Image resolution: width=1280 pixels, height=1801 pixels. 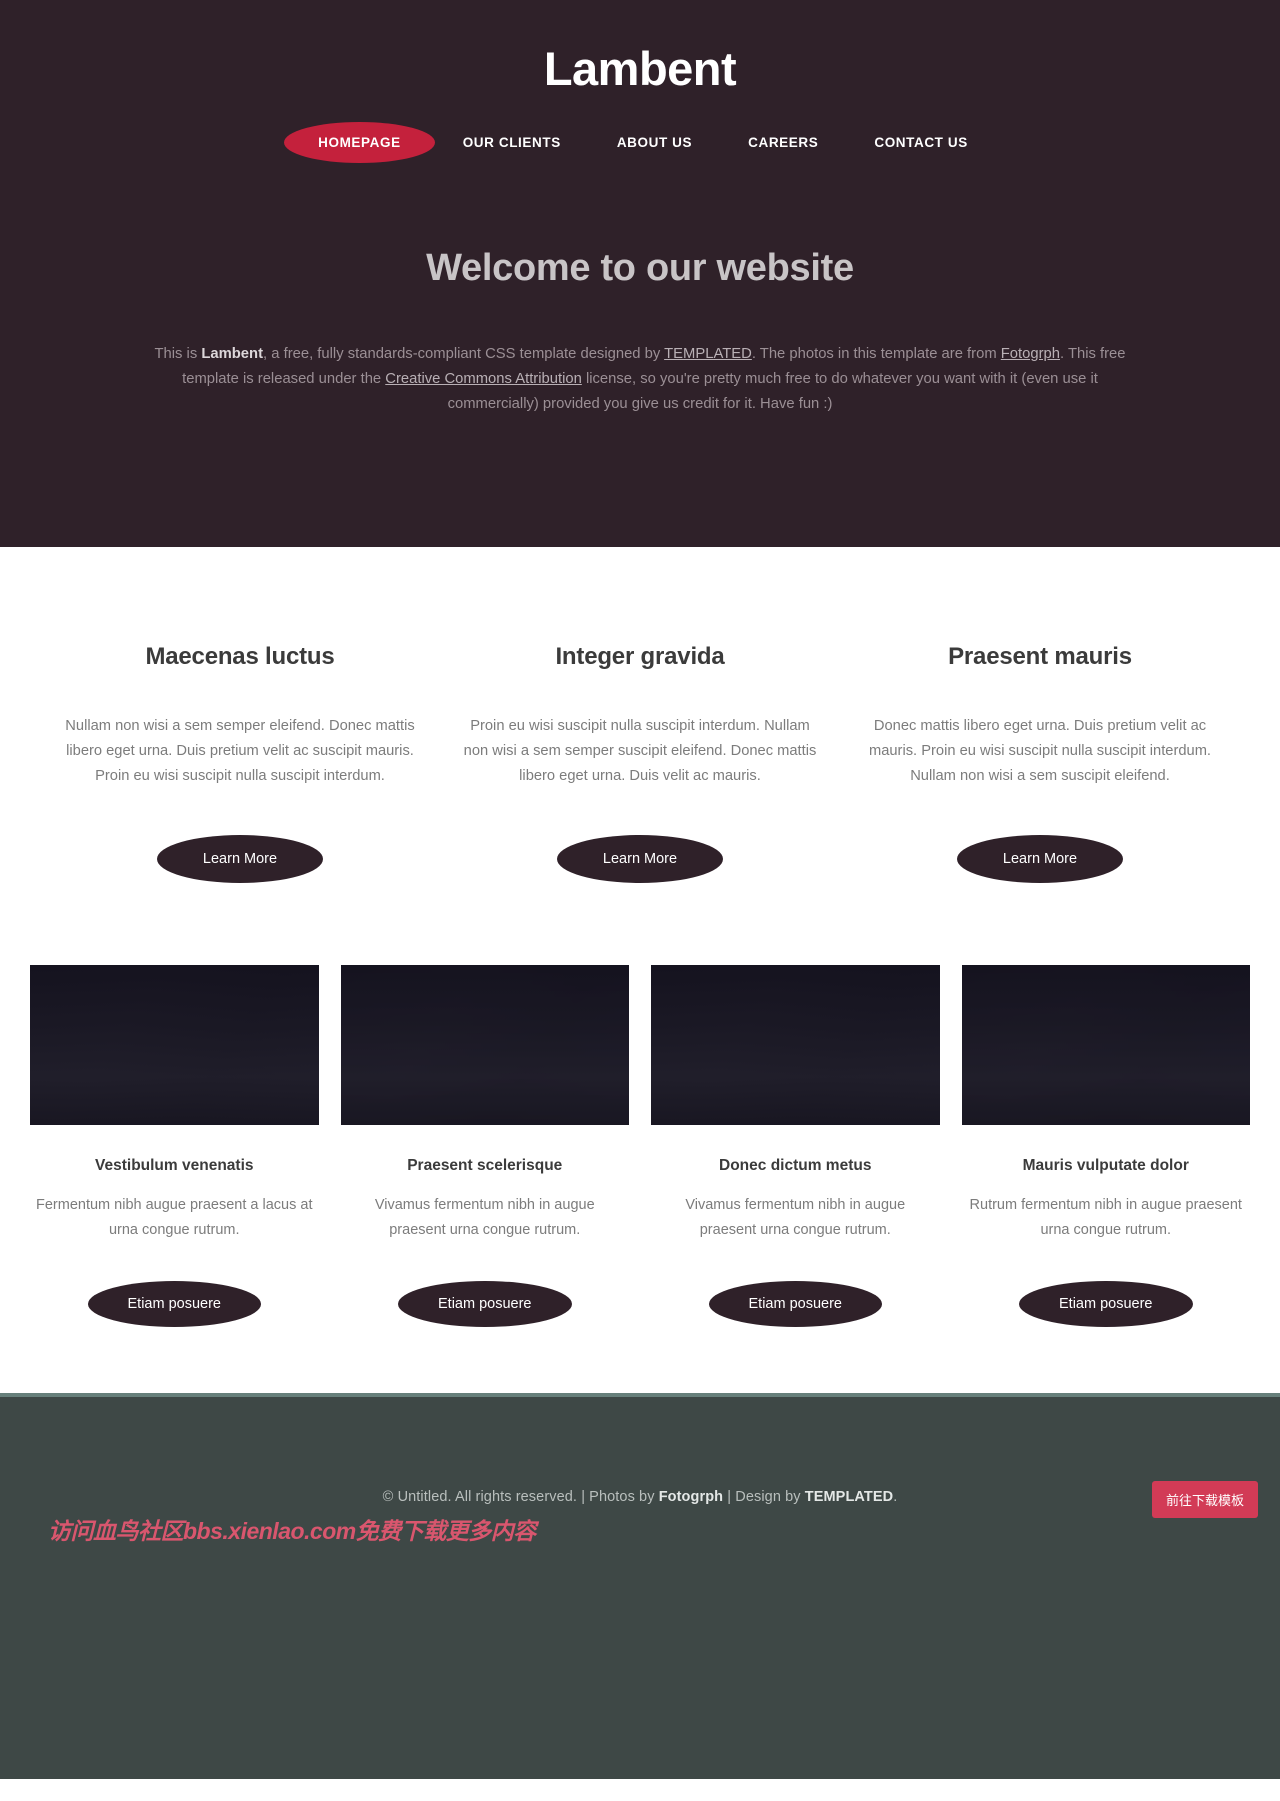 What do you see at coordinates (640, 656) in the screenshot?
I see `feature-title: Integer gravida` at bounding box center [640, 656].